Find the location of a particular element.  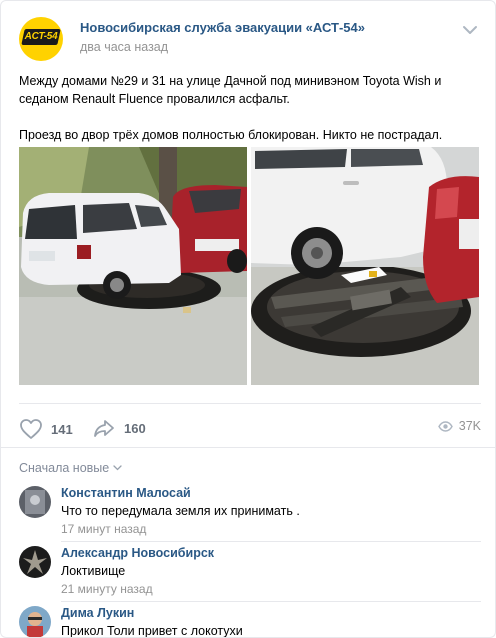

logo-mark: ACT-54 is located at coordinates (41, 37).